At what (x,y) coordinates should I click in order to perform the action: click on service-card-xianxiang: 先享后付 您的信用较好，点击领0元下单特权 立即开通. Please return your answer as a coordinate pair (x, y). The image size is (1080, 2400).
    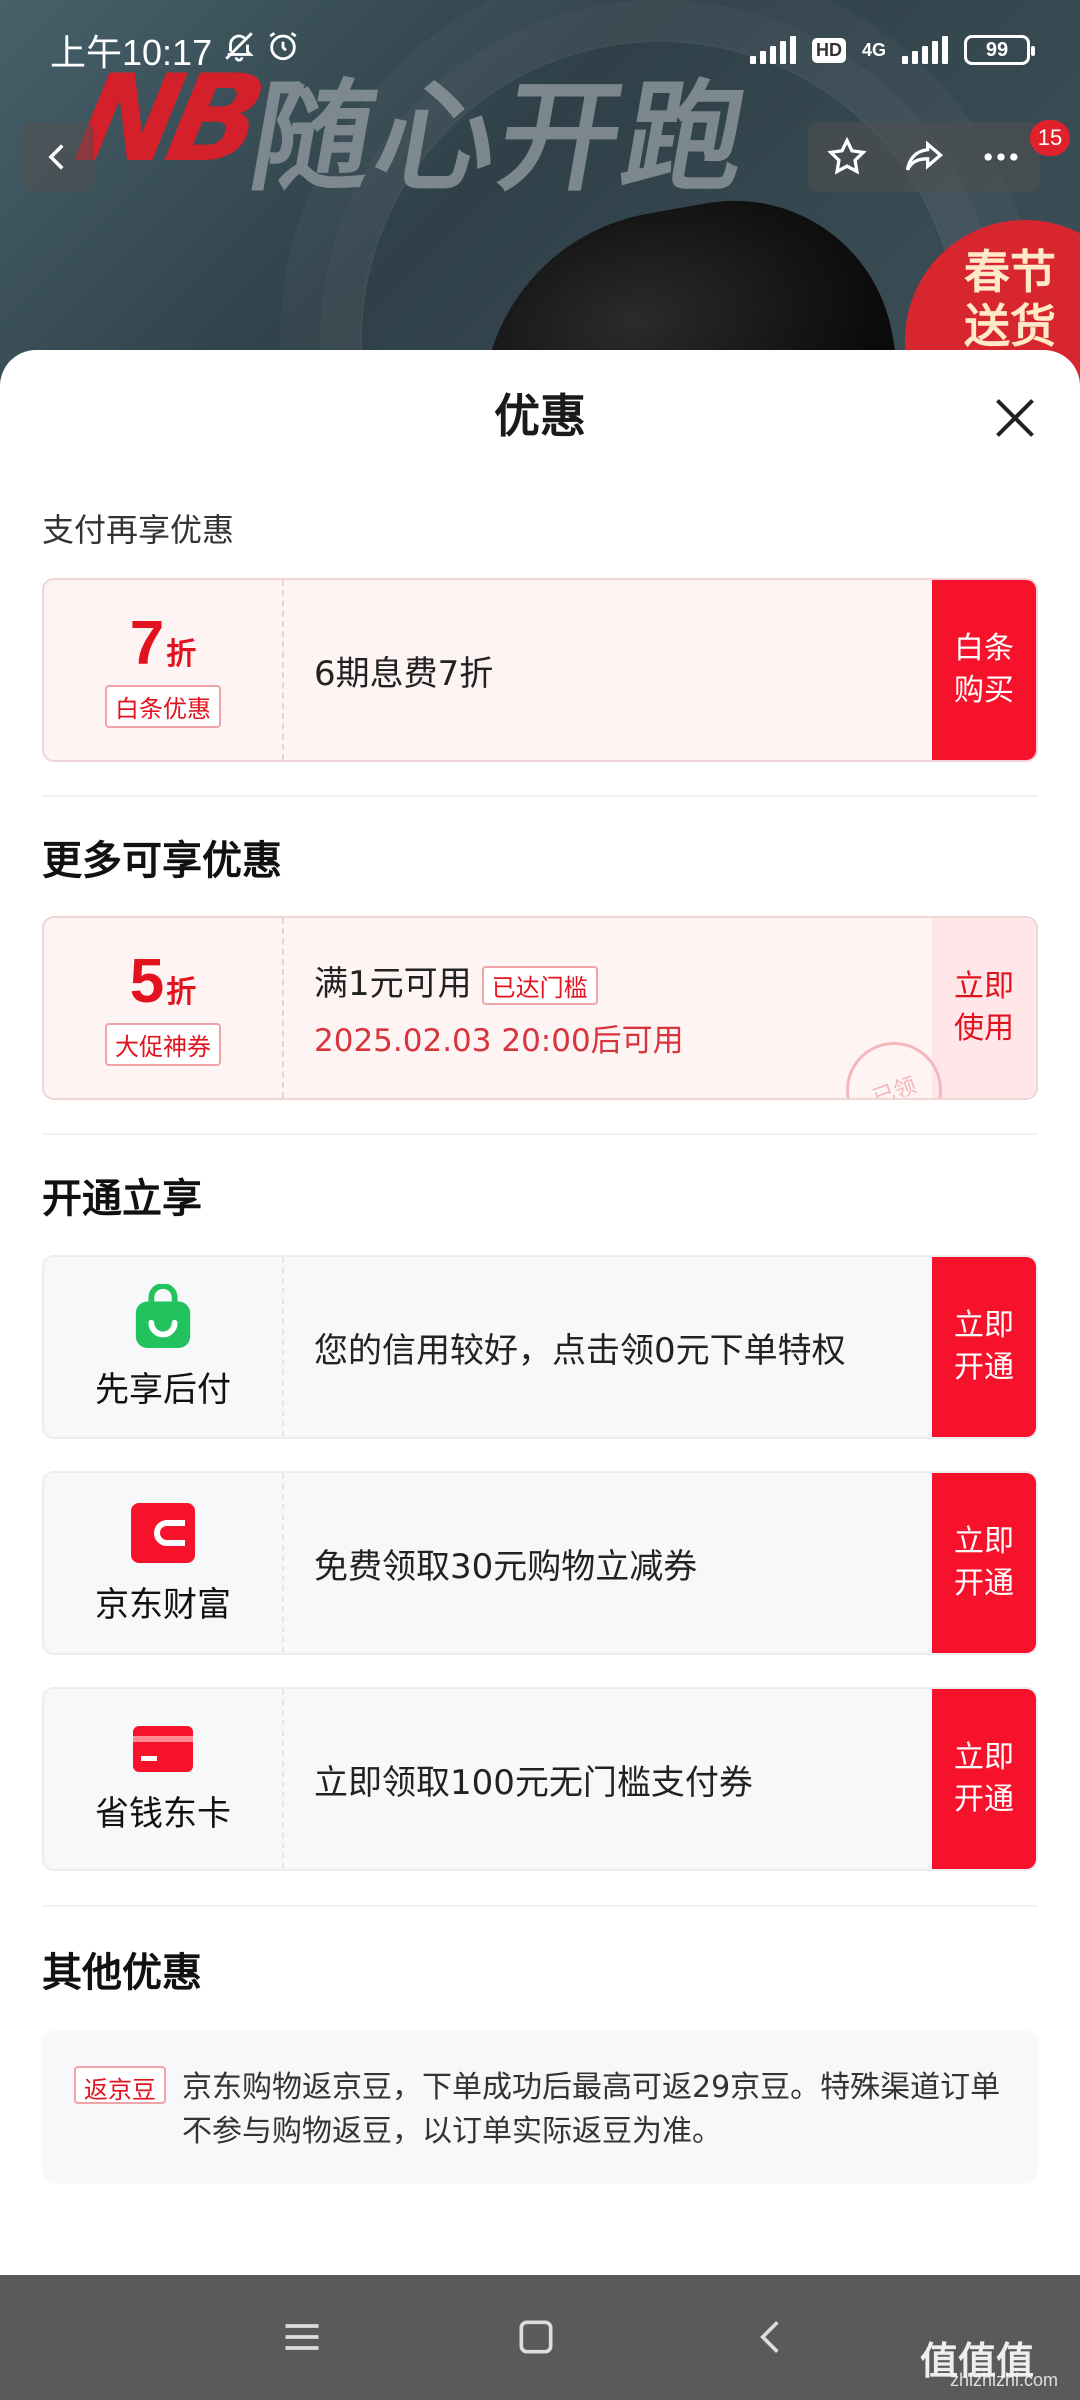
    Looking at the image, I should click on (540, 1347).